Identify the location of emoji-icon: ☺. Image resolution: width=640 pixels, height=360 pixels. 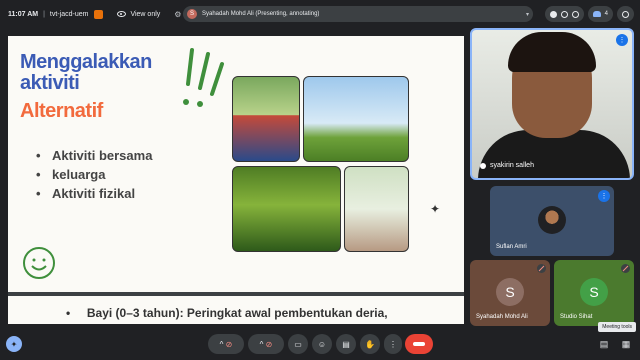
(322, 344).